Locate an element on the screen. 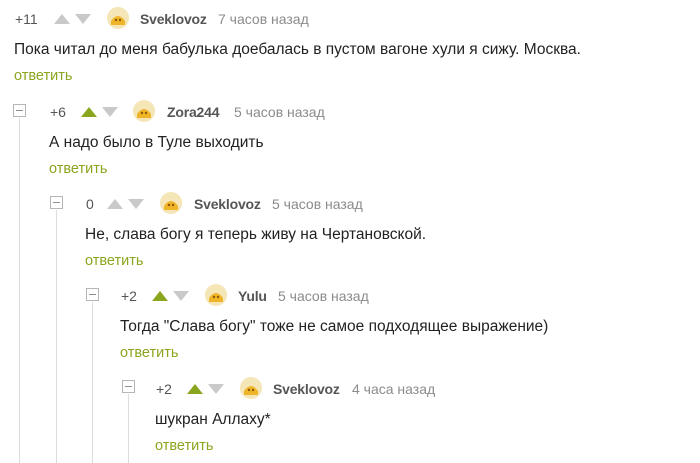  comment-username: Zora244 is located at coordinates (193, 112).